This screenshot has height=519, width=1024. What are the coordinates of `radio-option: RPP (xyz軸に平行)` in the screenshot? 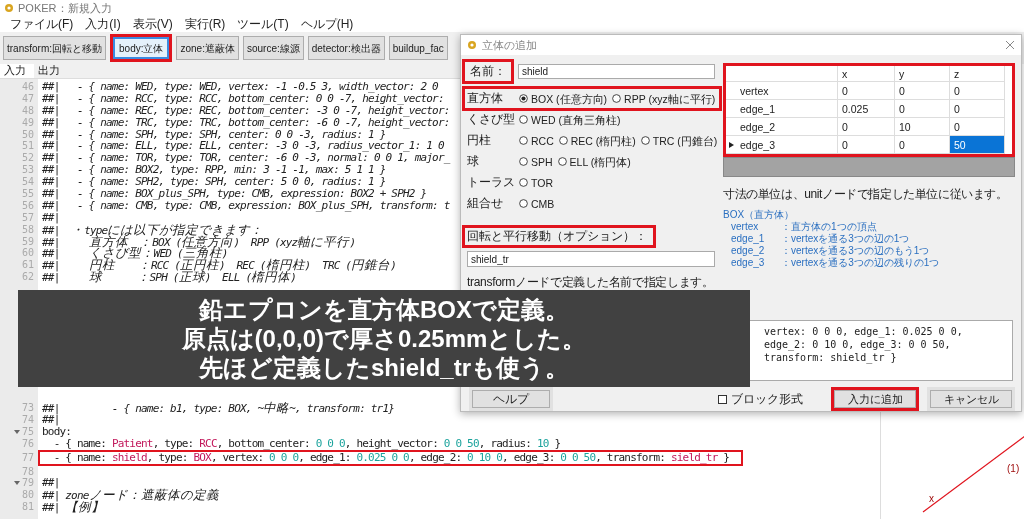 It's located at (664, 98).